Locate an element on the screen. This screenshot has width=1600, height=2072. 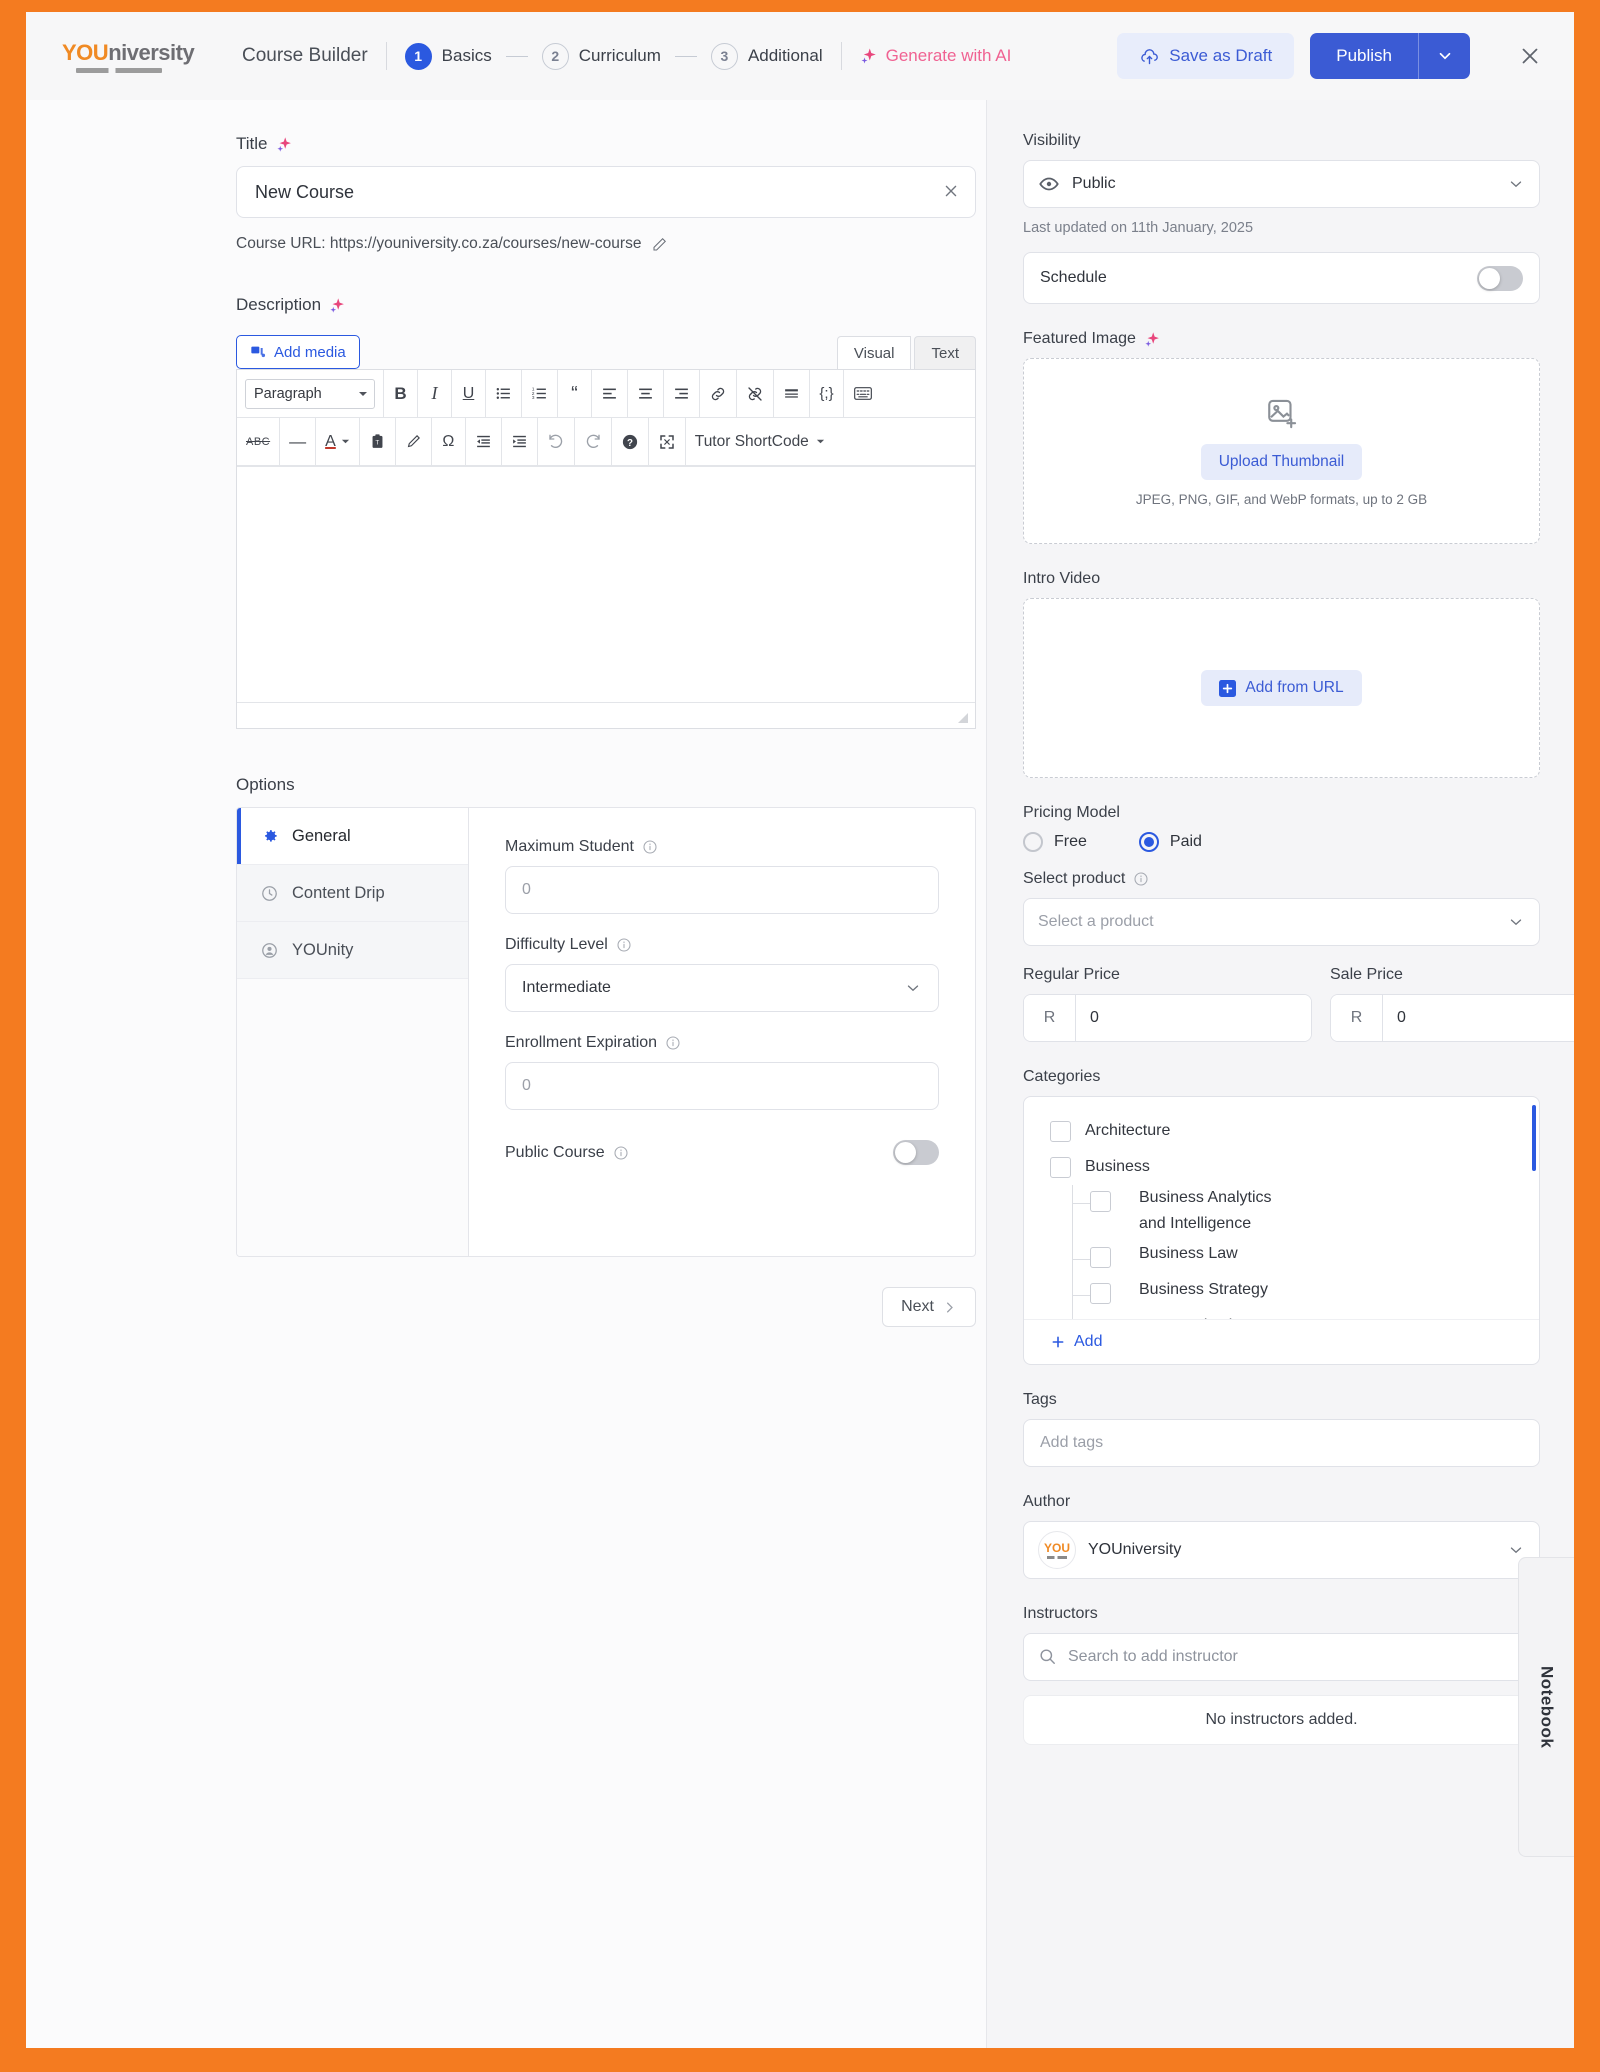
radio-paid is located at coordinates (1148, 842).